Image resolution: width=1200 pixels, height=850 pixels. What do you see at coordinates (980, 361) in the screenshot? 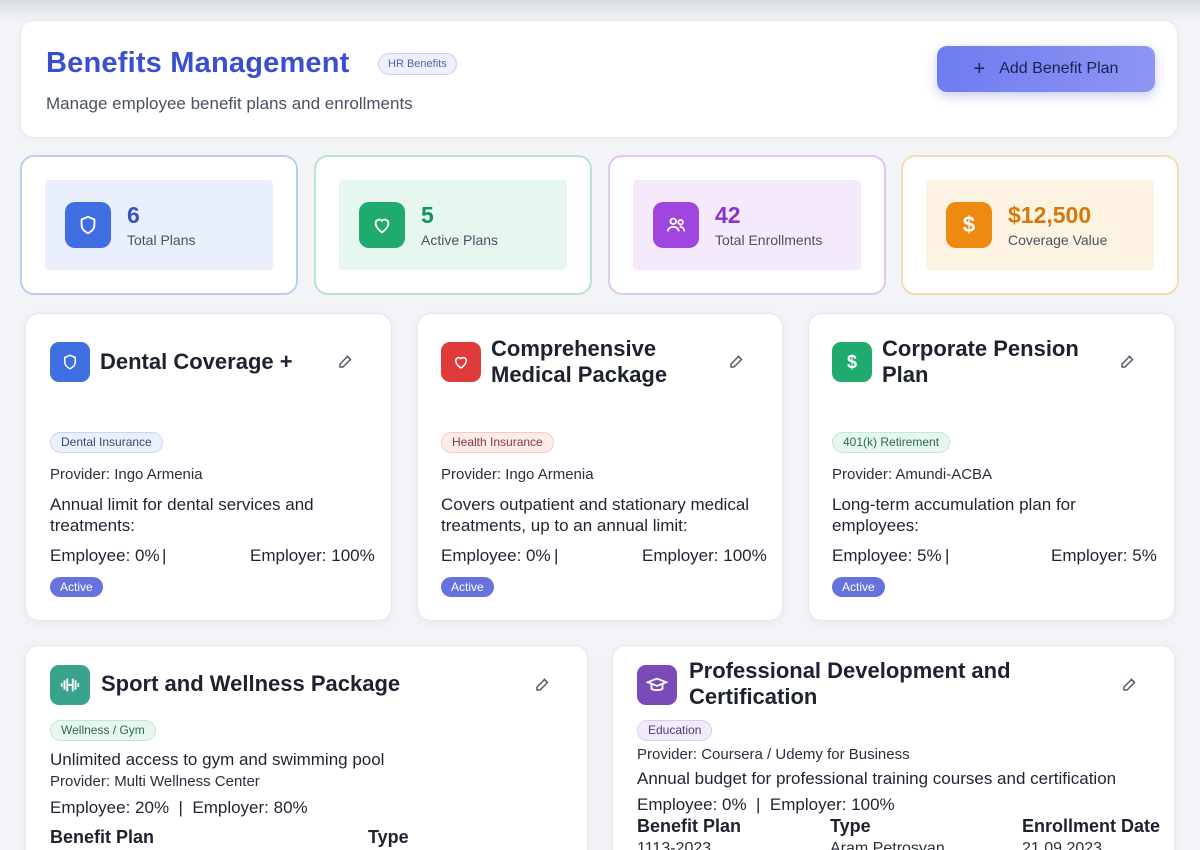
I see `plan-title: Corporate Pension Plan` at bounding box center [980, 361].